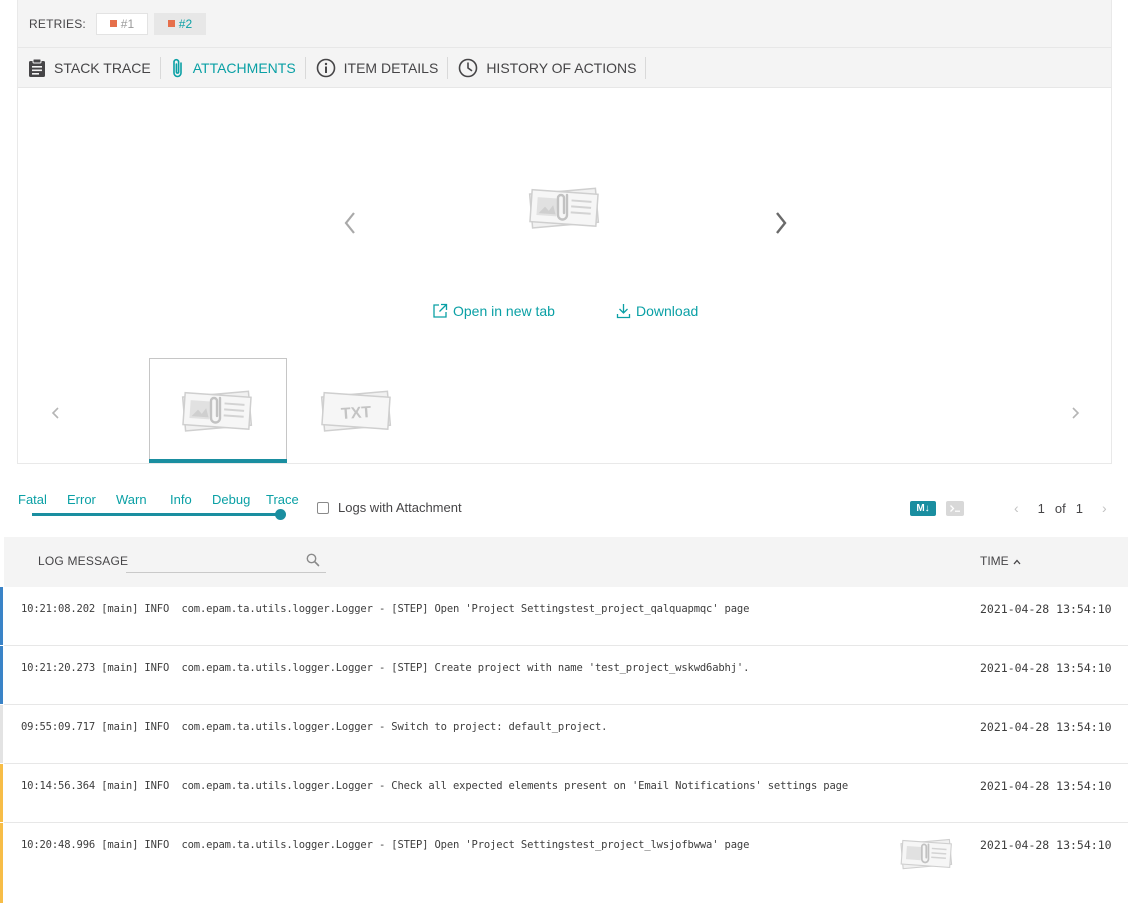 The image size is (1128, 904). Describe the element at coordinates (1016, 508) in the screenshot. I see `prev-page-icon: ‹` at that location.